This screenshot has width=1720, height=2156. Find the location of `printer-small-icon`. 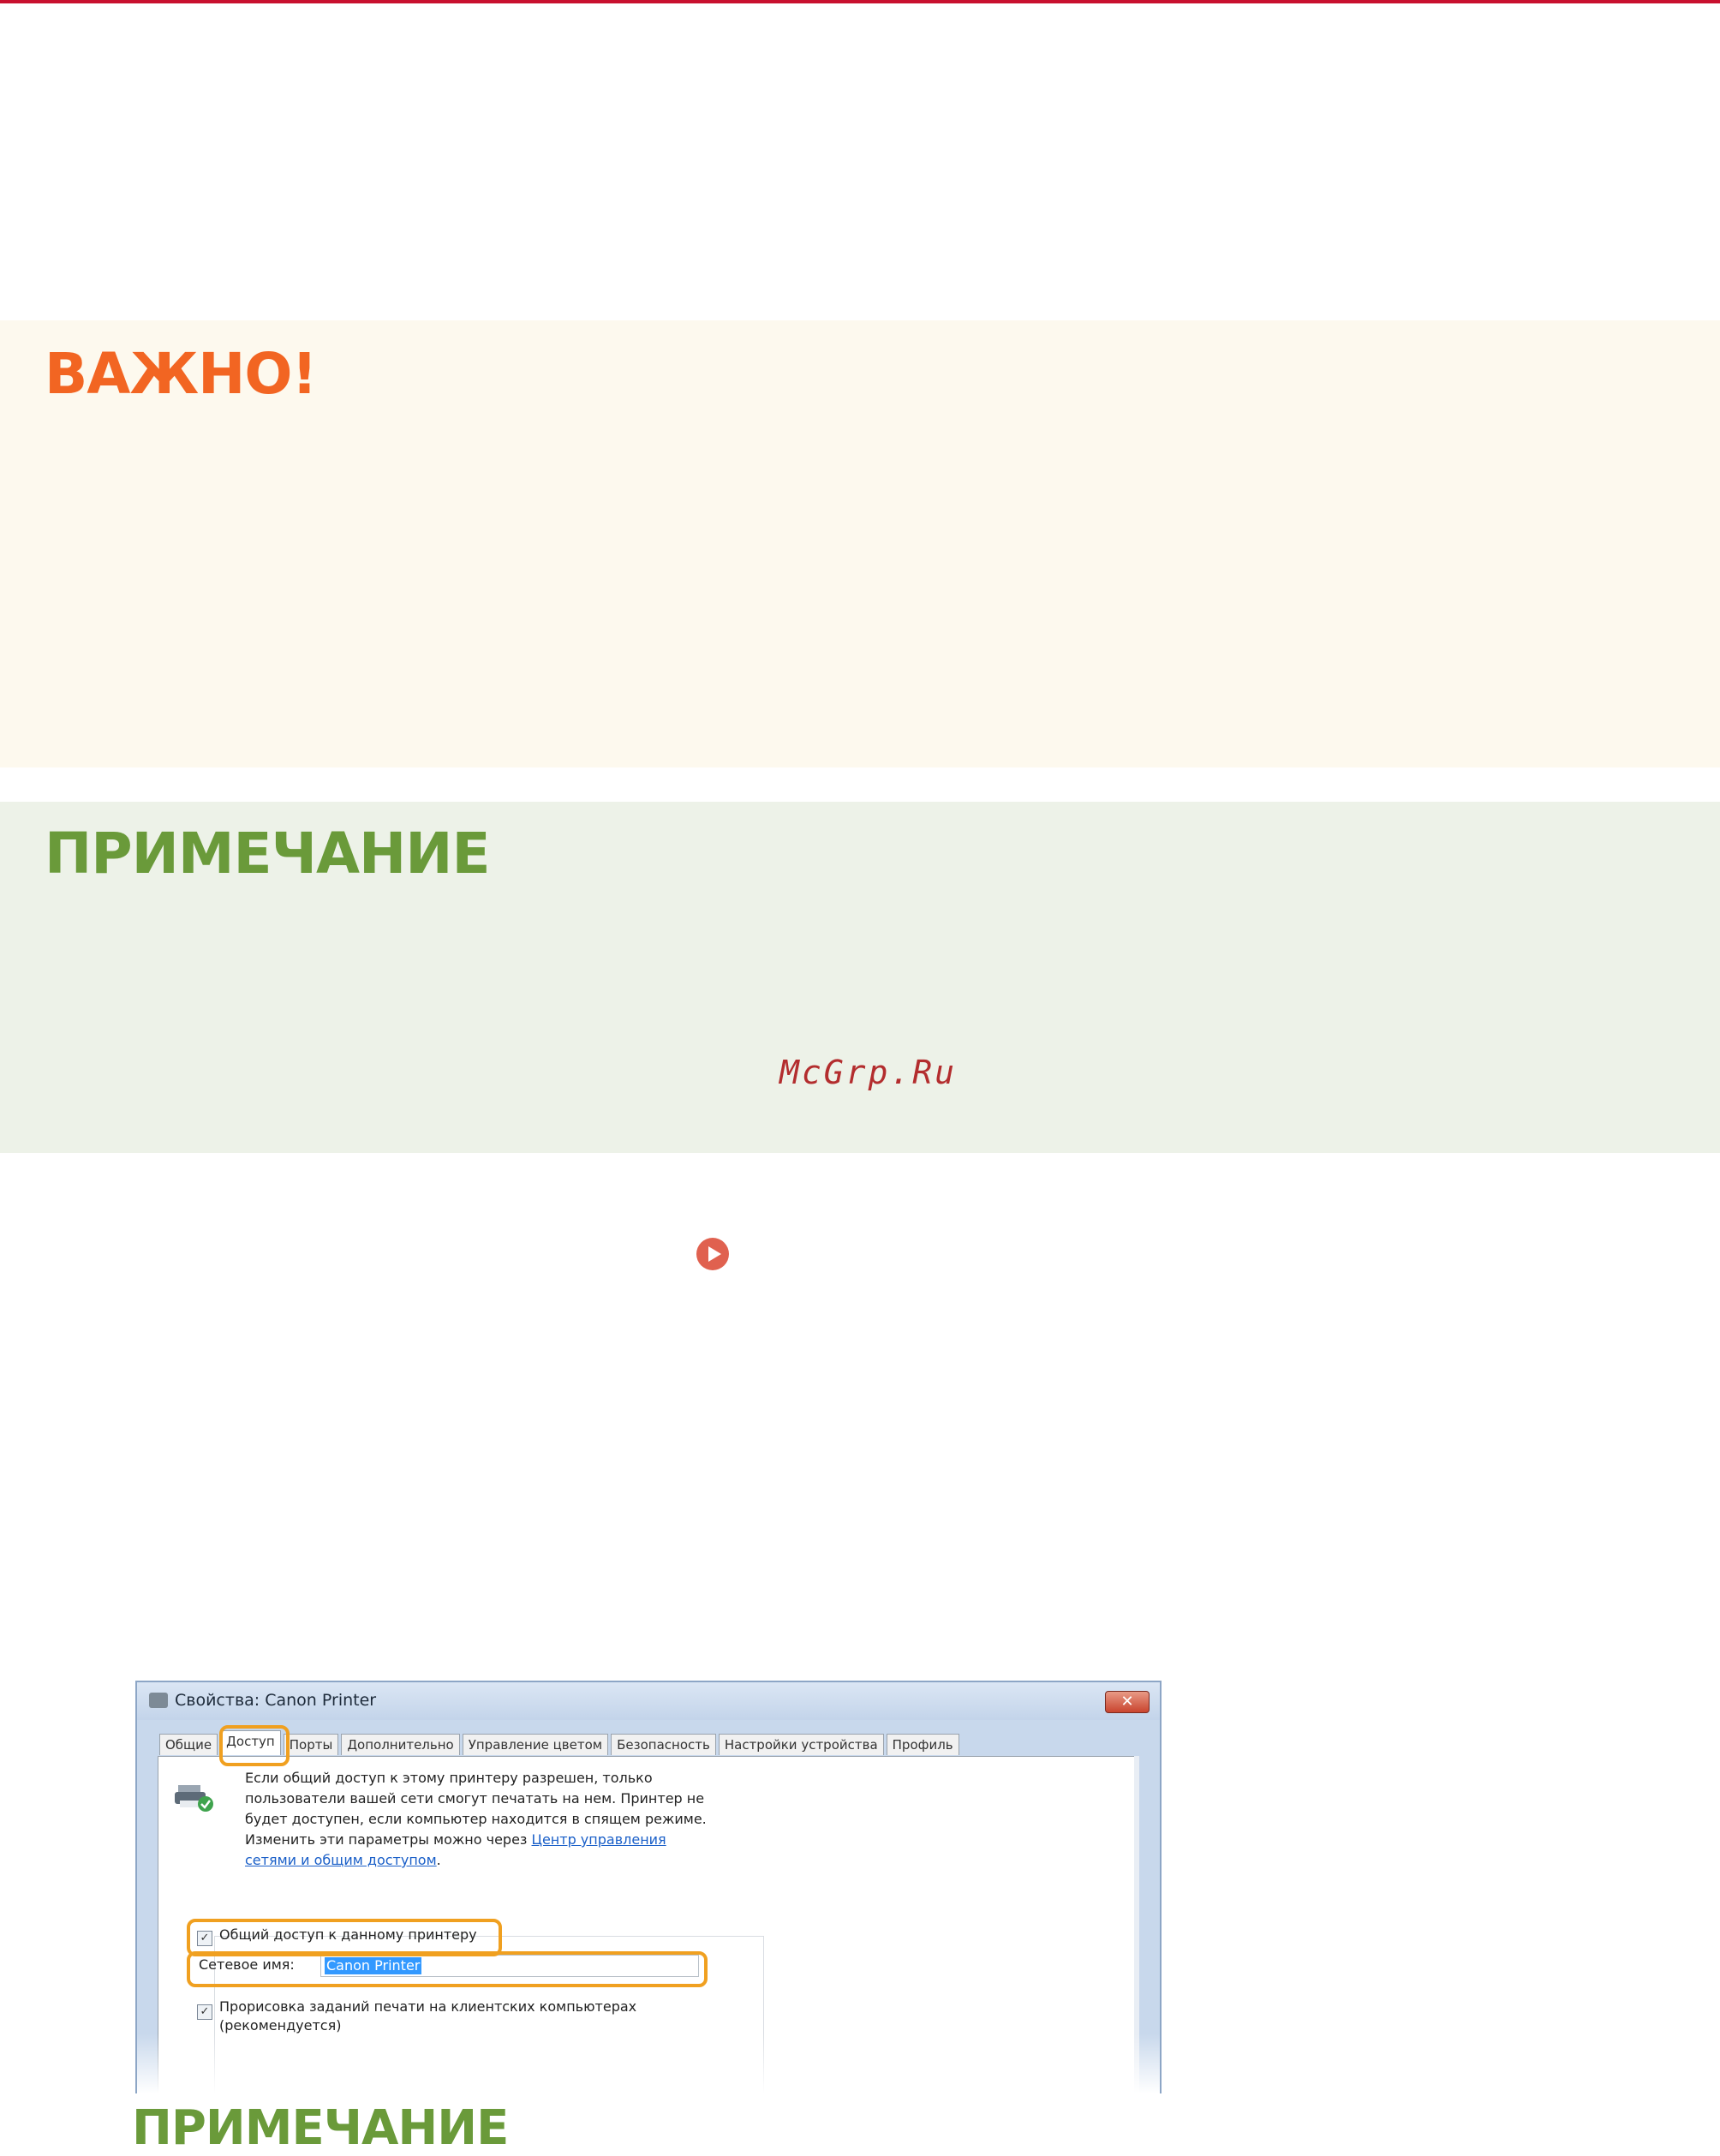

printer-small-icon is located at coordinates (158, 1700).